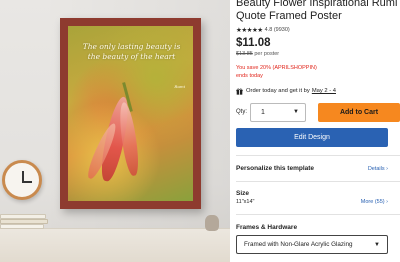  I want to click on quantity-select: 1 ▼, so click(278, 112).